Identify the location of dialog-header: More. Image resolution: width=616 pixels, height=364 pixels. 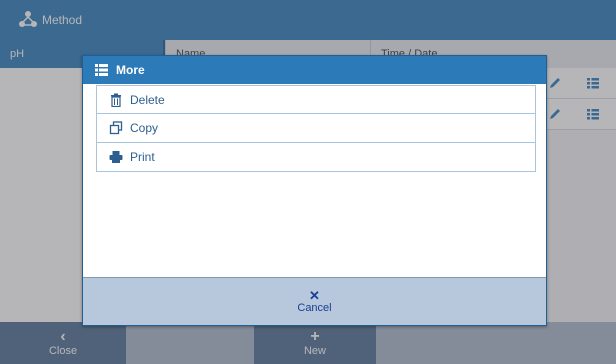
(314, 70).